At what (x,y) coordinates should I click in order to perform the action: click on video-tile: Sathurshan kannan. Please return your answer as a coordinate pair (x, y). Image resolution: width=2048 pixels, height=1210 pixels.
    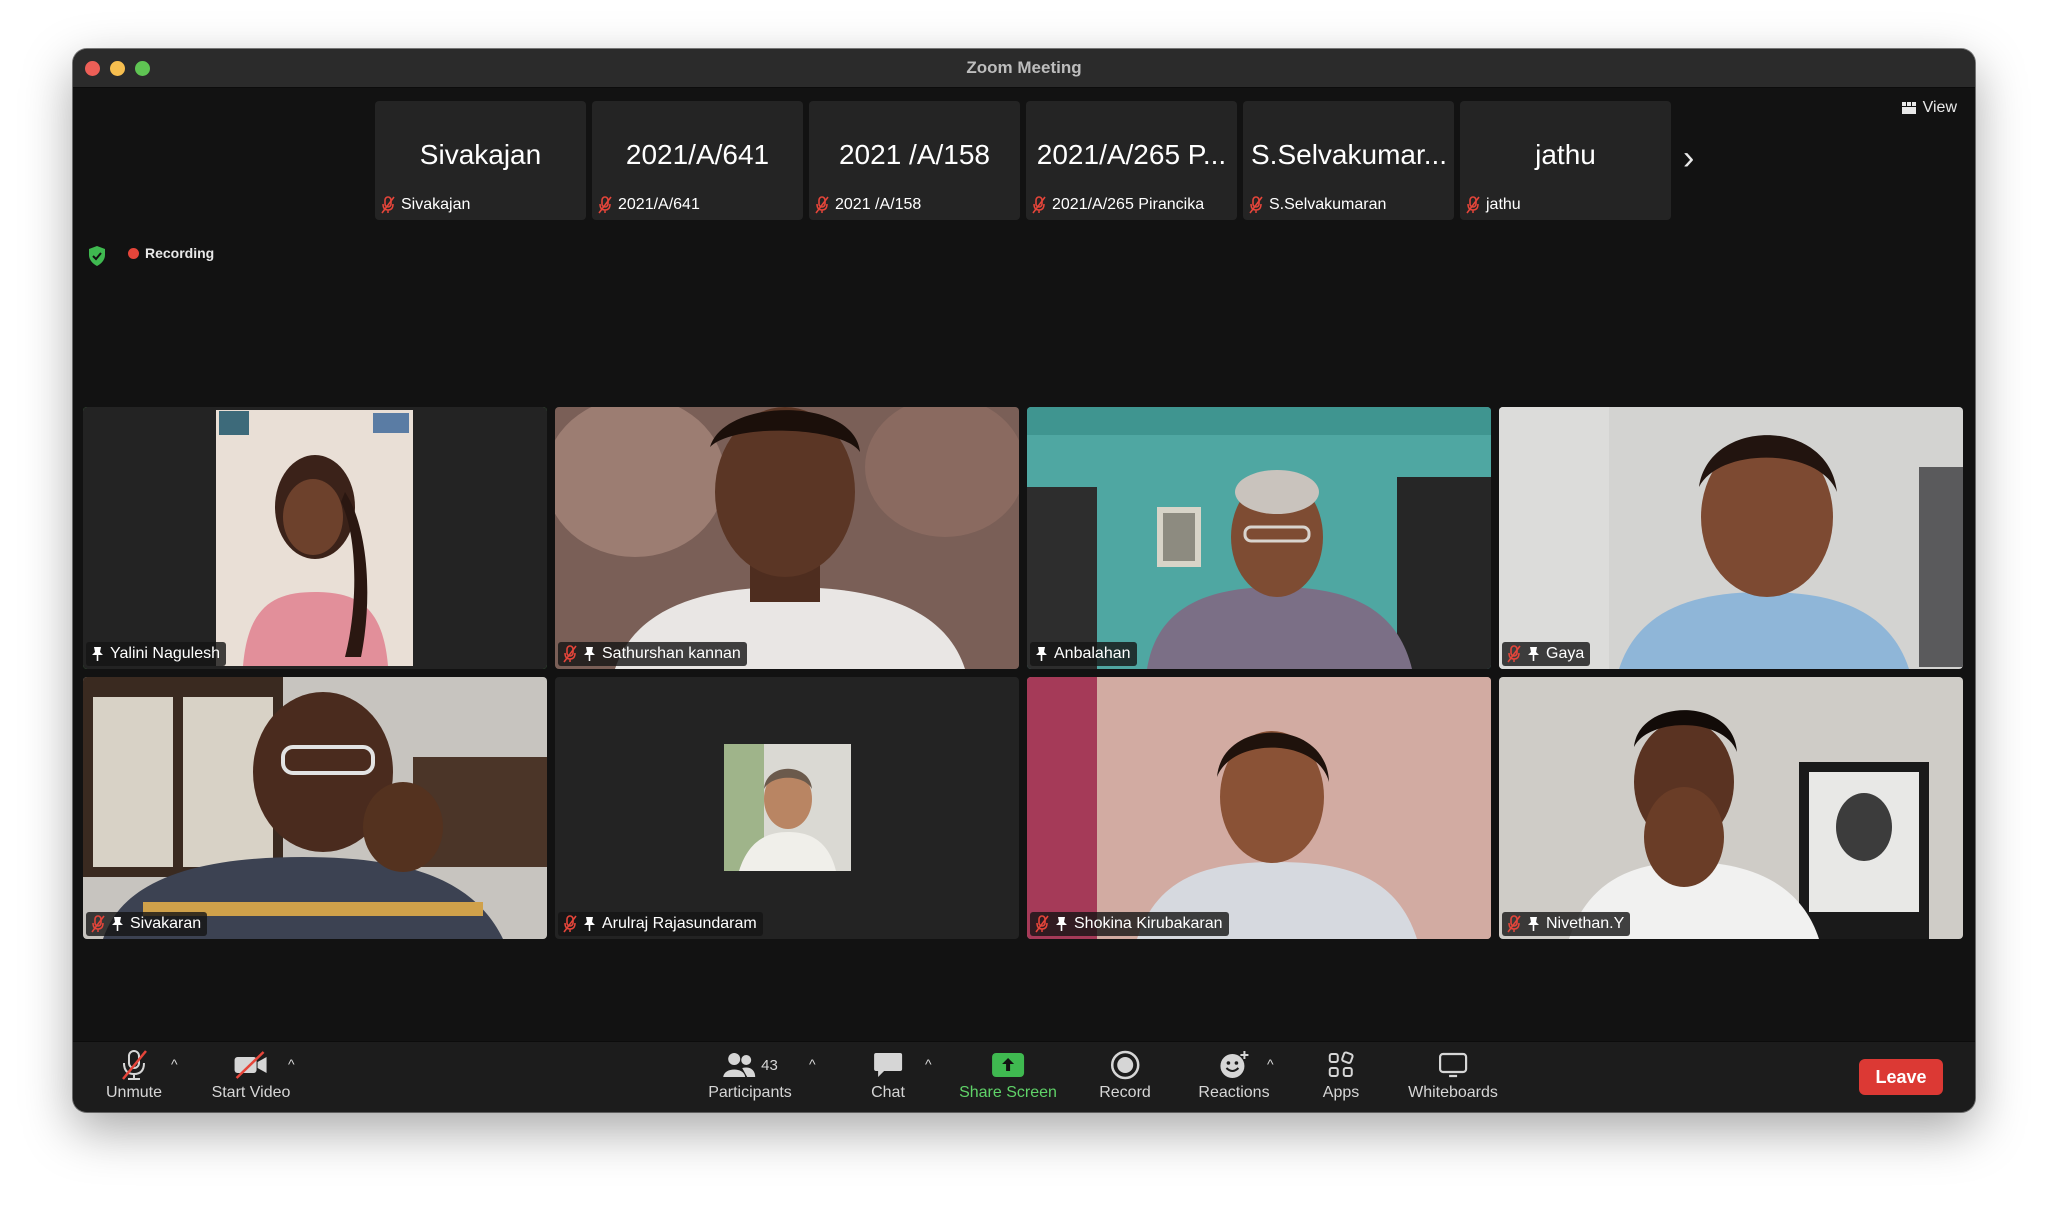
    Looking at the image, I should click on (787, 538).